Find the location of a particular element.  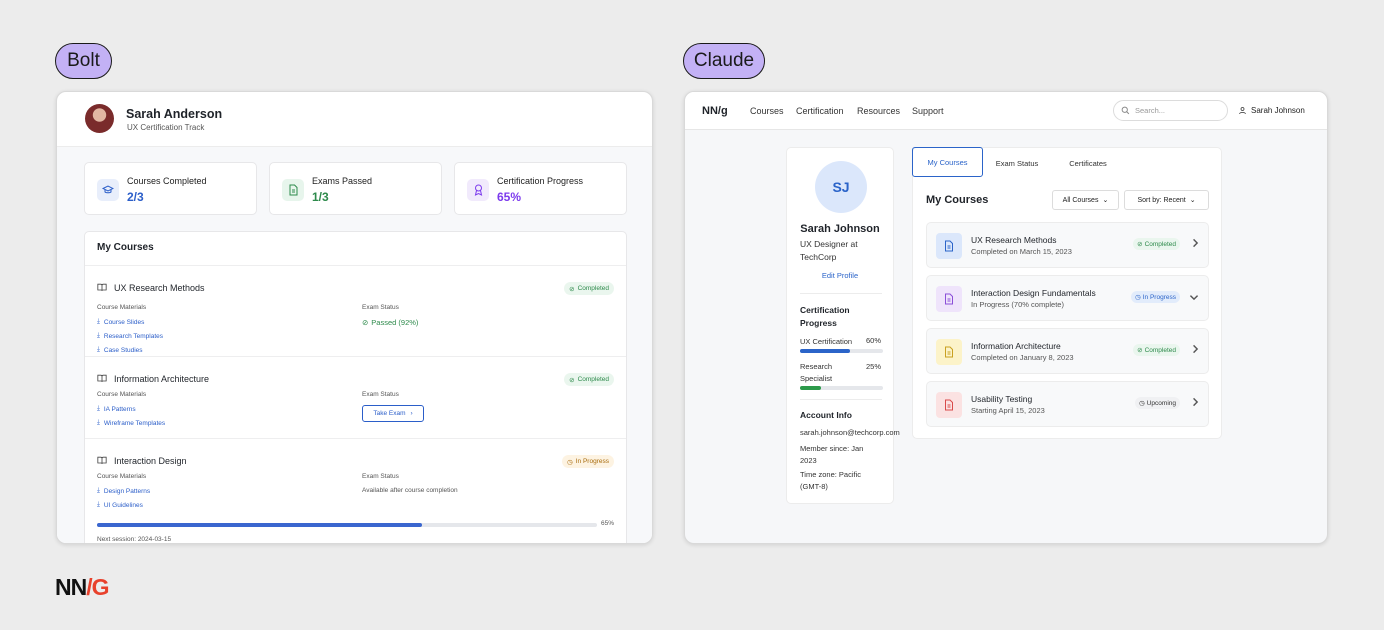

course-title: UX Research Methods is located at coordinates (1014, 240).